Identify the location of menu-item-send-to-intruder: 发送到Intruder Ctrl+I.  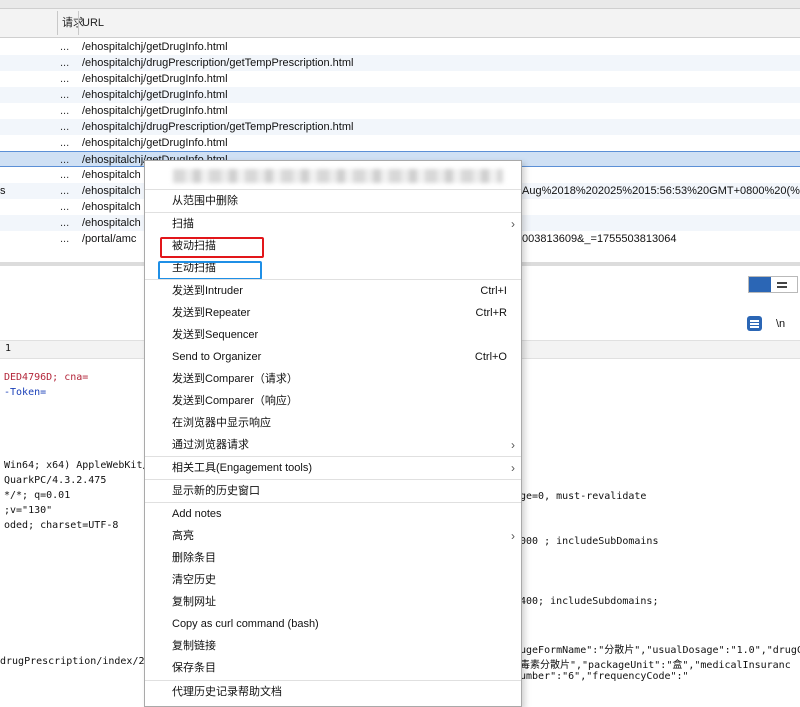
(333, 291).